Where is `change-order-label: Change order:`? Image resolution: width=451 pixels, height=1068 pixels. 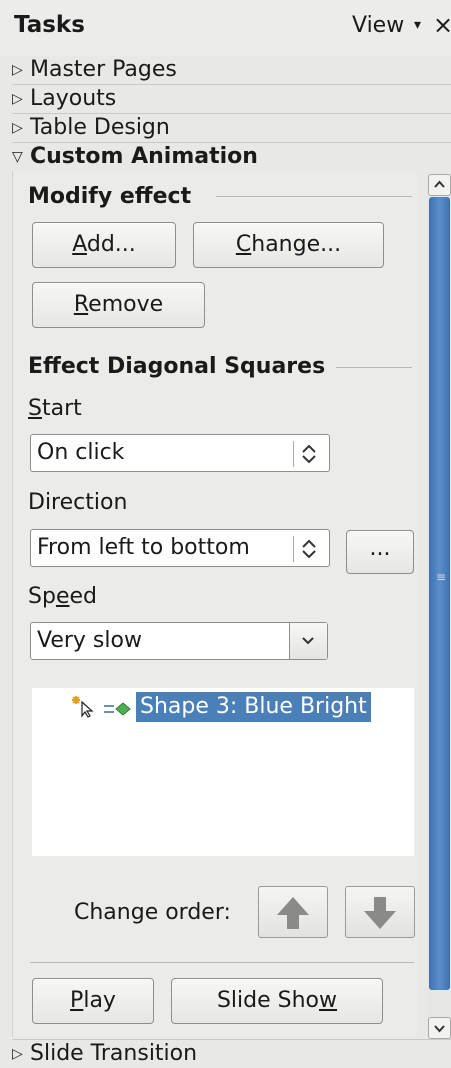
change-order-label: Change order: is located at coordinates (152, 912).